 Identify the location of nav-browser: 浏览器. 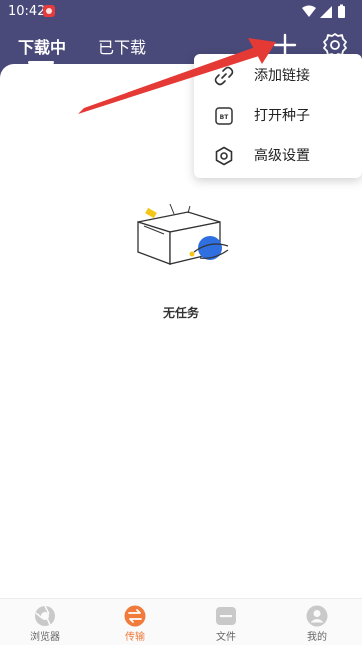
(45, 622).